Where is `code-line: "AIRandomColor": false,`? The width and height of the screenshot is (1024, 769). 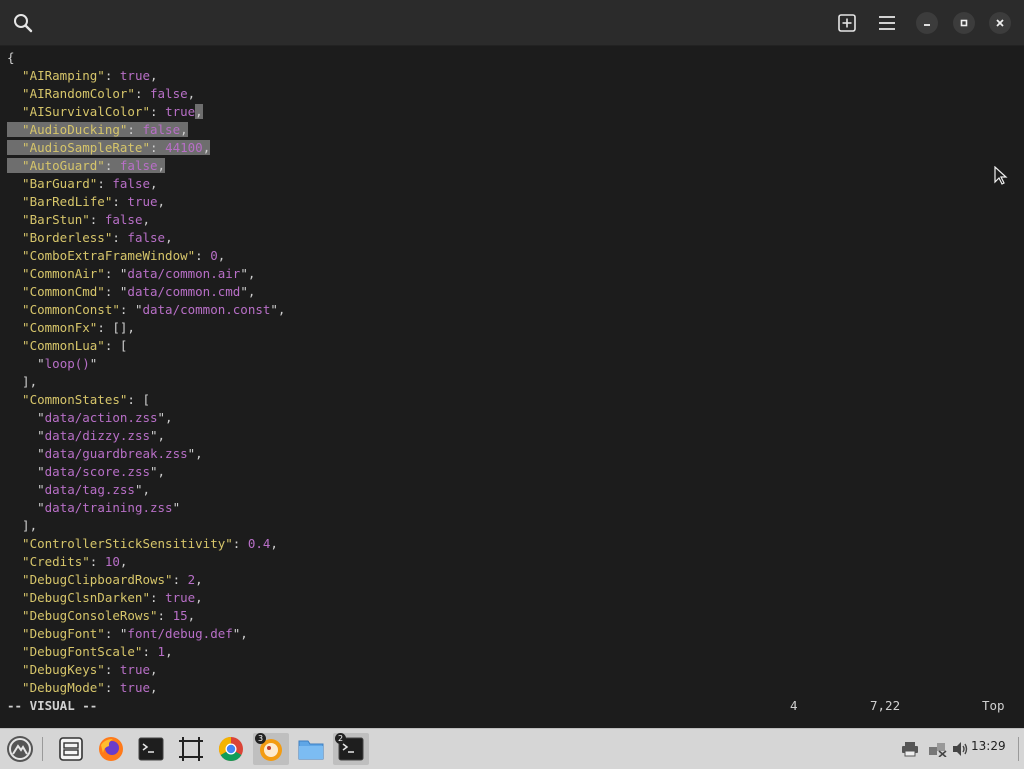 code-line: "AIRandomColor": false, is located at coordinates (146, 94).